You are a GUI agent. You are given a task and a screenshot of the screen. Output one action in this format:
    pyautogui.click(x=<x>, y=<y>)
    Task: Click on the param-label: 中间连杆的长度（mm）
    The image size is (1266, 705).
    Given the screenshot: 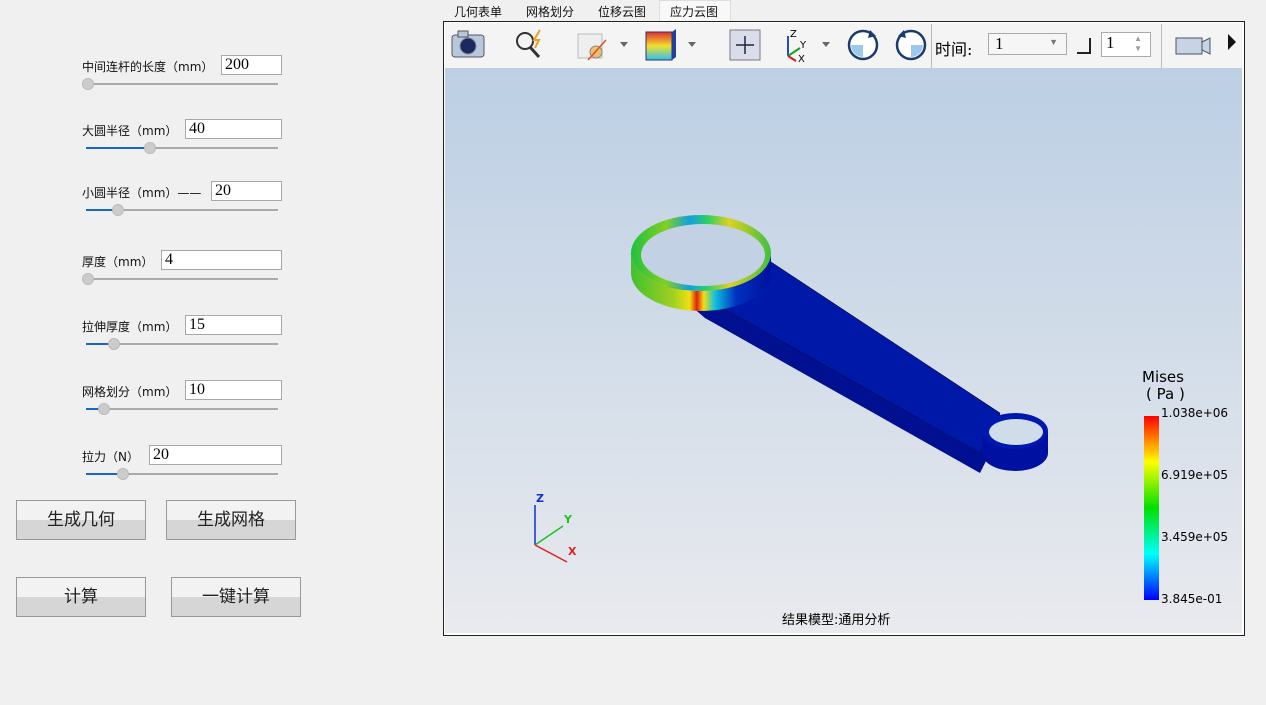 What is the action you would take?
    pyautogui.click(x=148, y=67)
    